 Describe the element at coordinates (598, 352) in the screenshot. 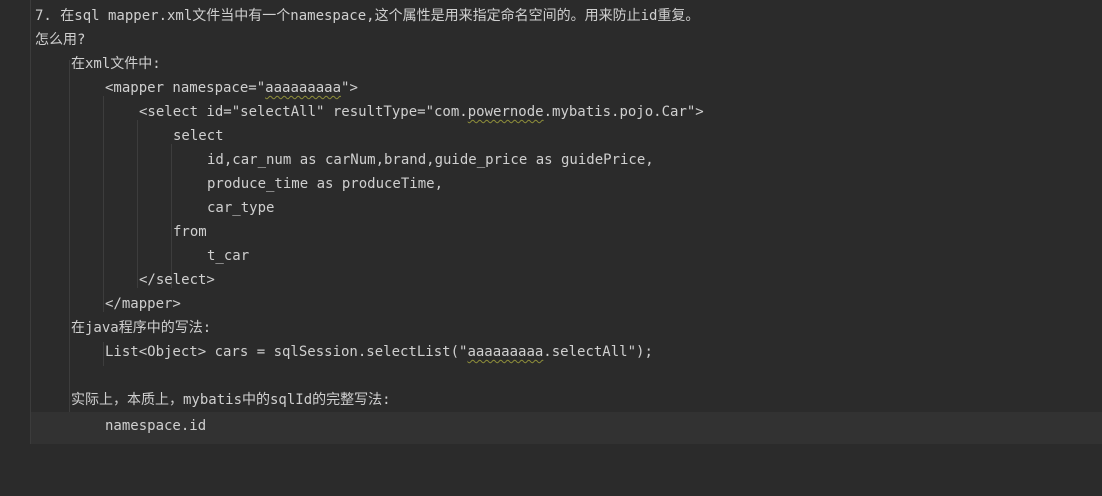

I see `code-segment: .selectAll");` at that location.